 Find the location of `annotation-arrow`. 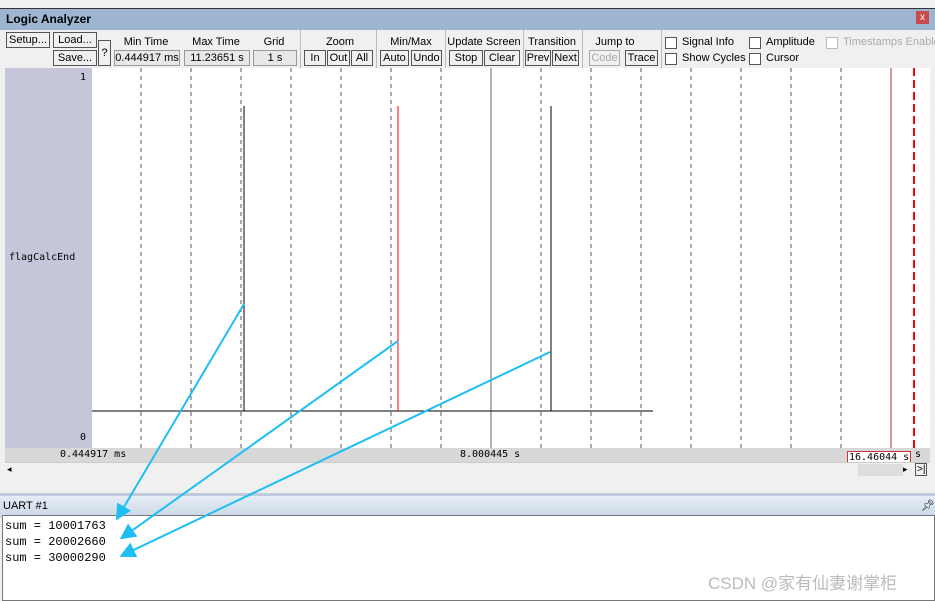

annotation-arrow is located at coordinates (180, 412).